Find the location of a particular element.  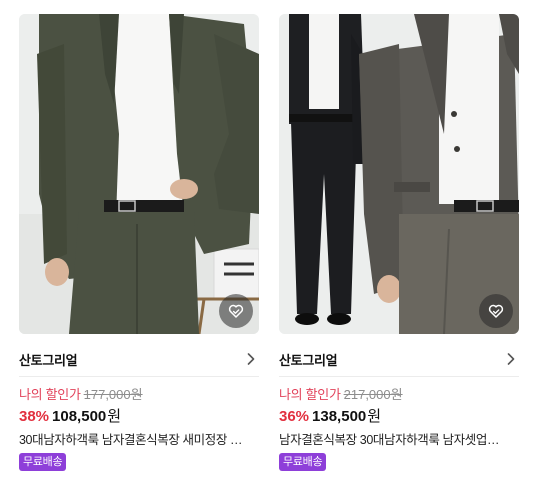

sale-price-row: 38% 108,500원 is located at coordinates (139, 417).